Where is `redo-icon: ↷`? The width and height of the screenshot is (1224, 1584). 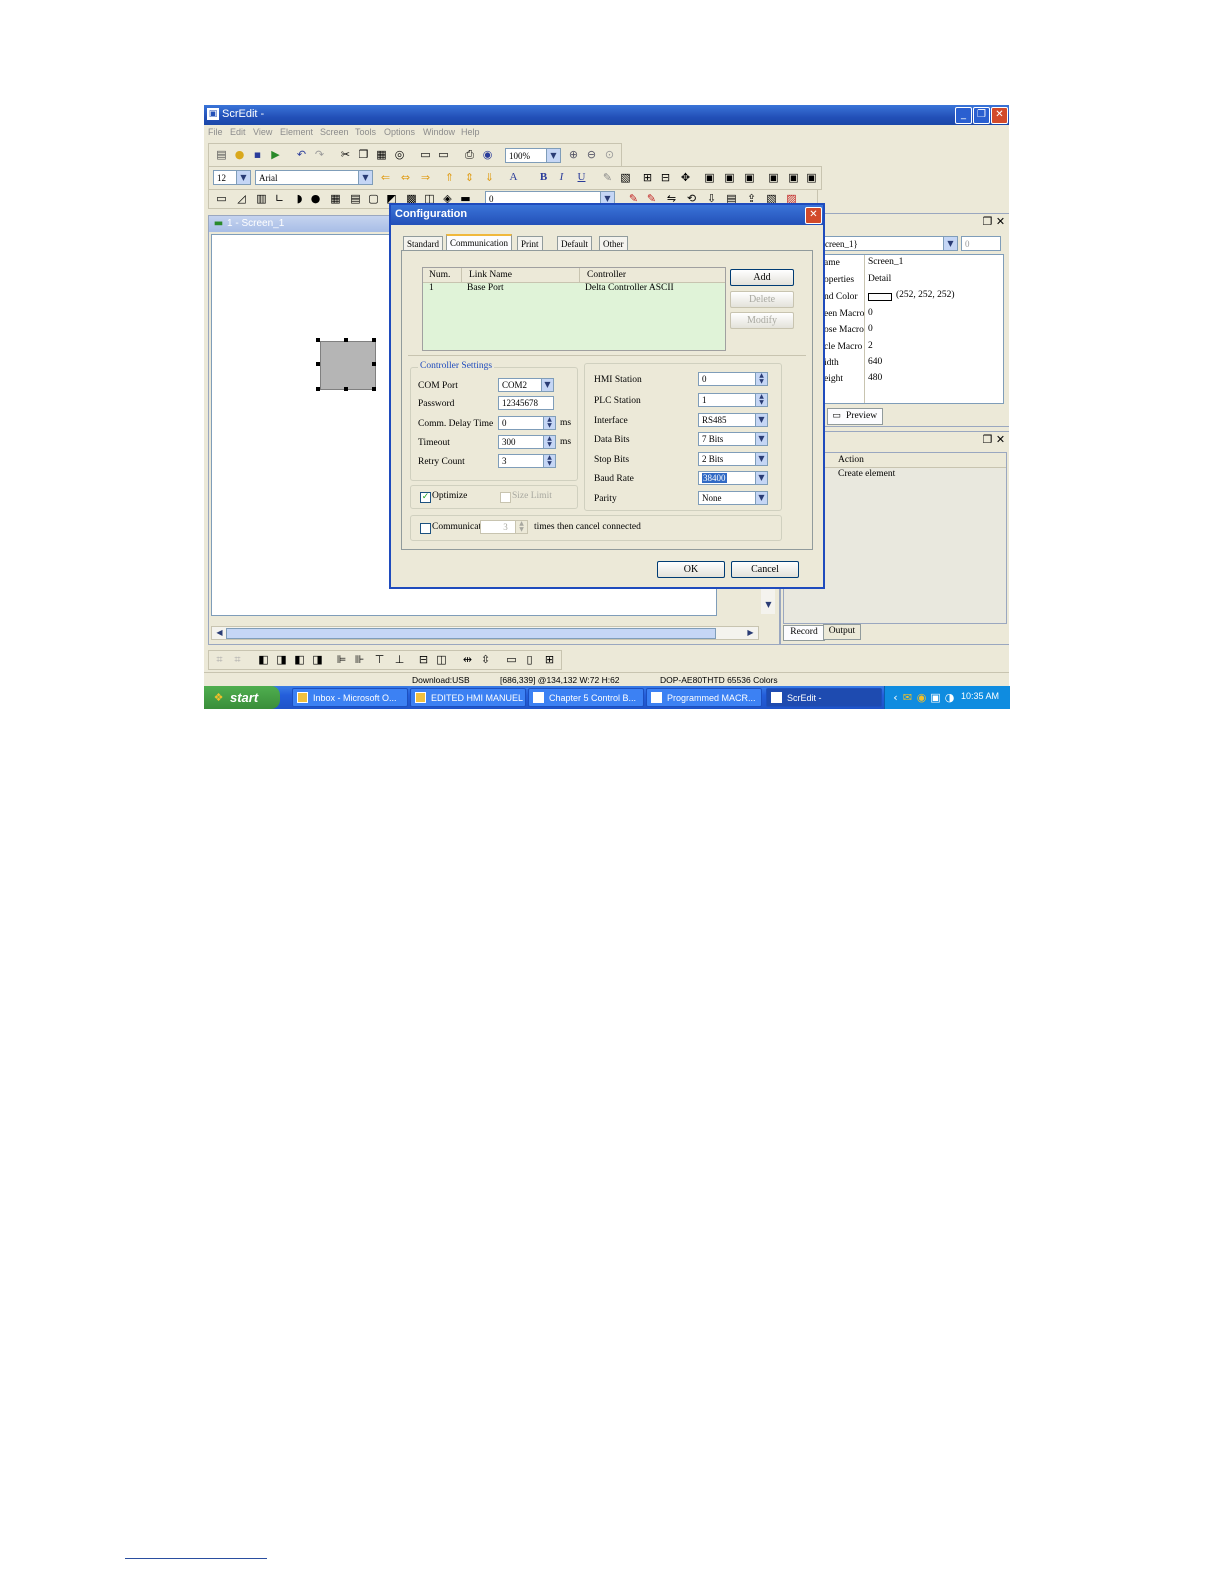
redo-icon: ↷ is located at coordinates (319, 154).